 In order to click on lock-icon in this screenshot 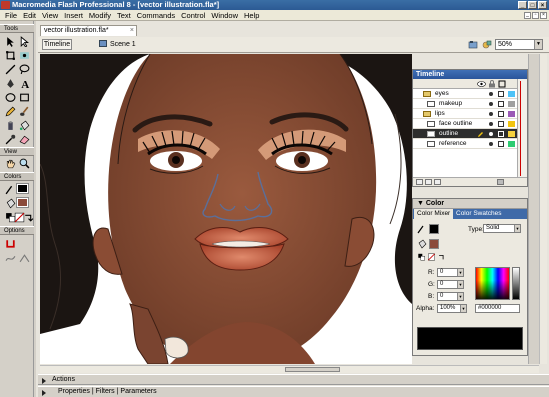, I will do `click(492, 84)`.